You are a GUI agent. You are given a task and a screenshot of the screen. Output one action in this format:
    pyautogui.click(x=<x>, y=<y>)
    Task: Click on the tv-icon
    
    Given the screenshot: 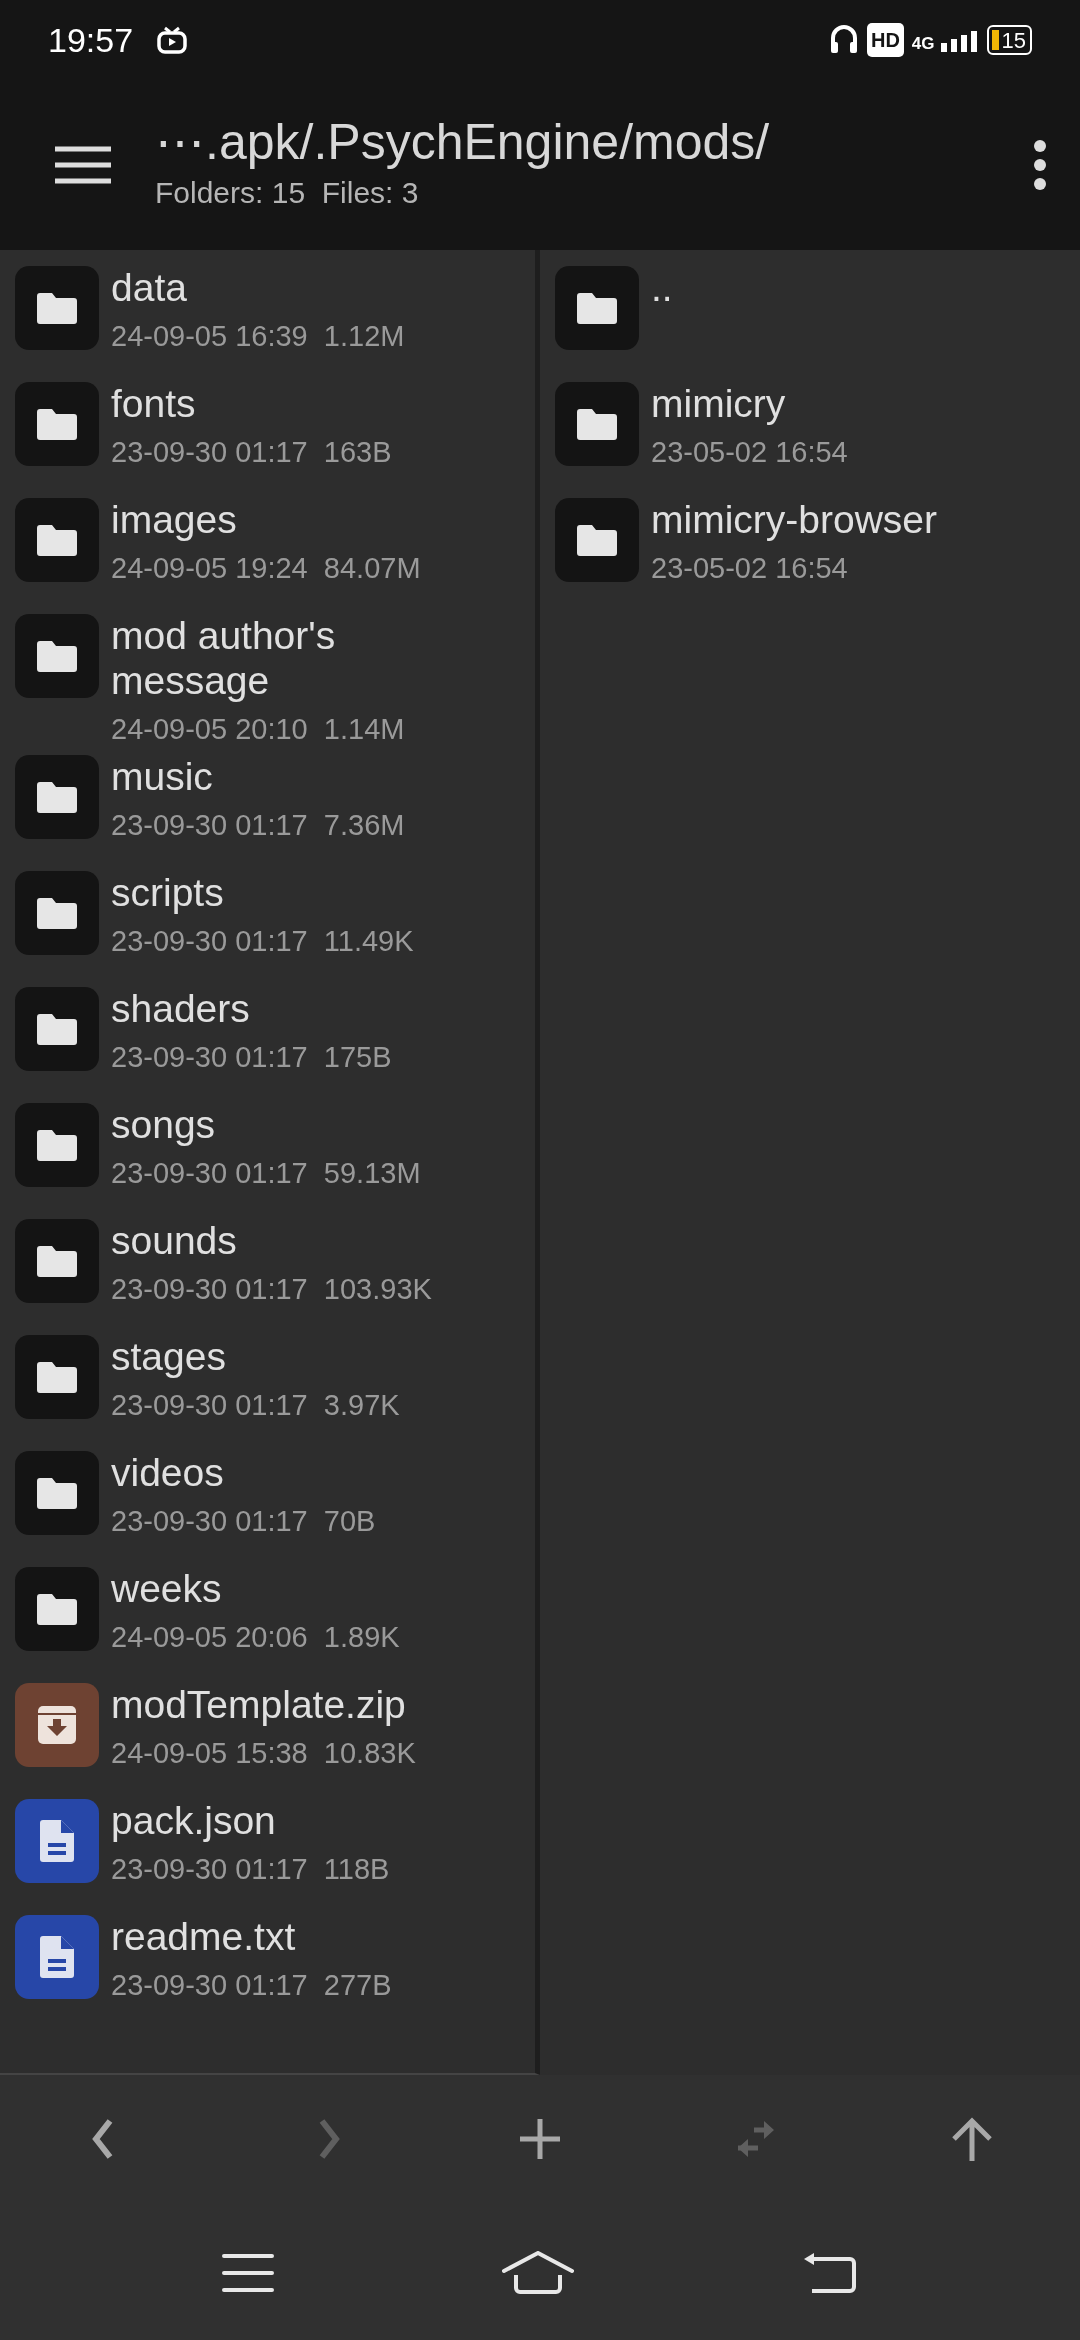 What is the action you would take?
    pyautogui.click(x=172, y=40)
    